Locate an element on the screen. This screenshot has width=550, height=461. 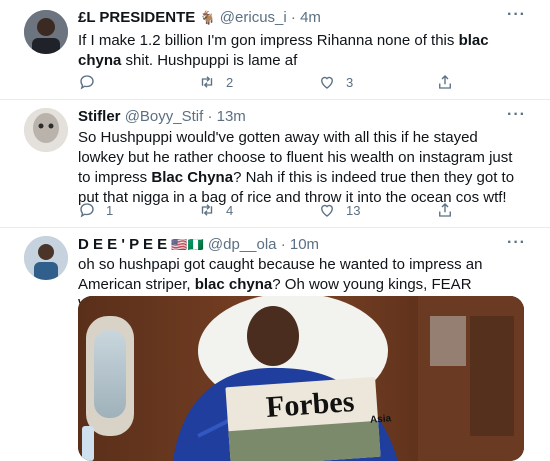
timestamp: 13m is located at coordinates (231, 116).